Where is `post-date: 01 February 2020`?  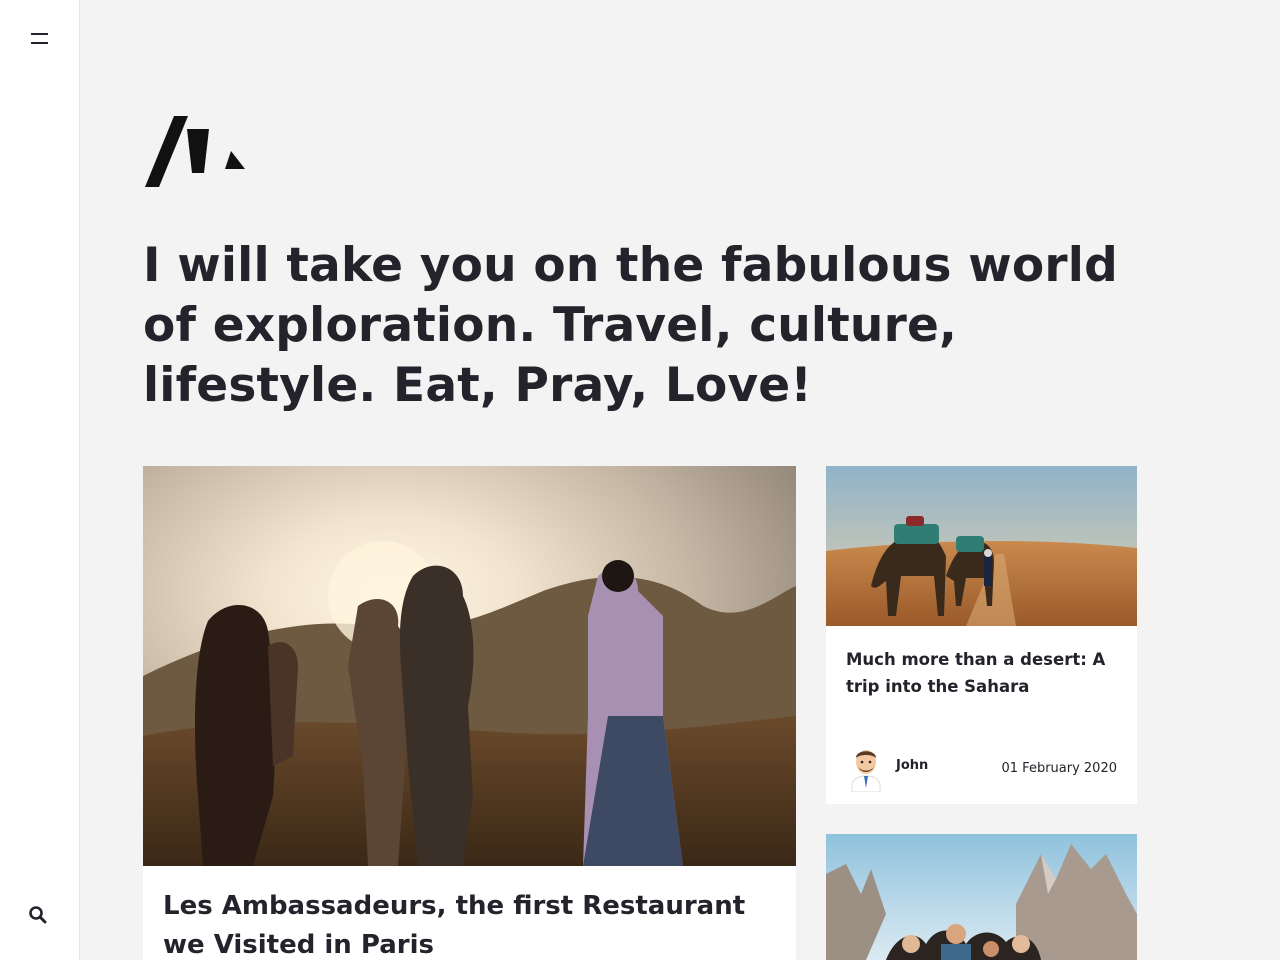
post-date: 01 February 2020 is located at coordinates (1059, 768).